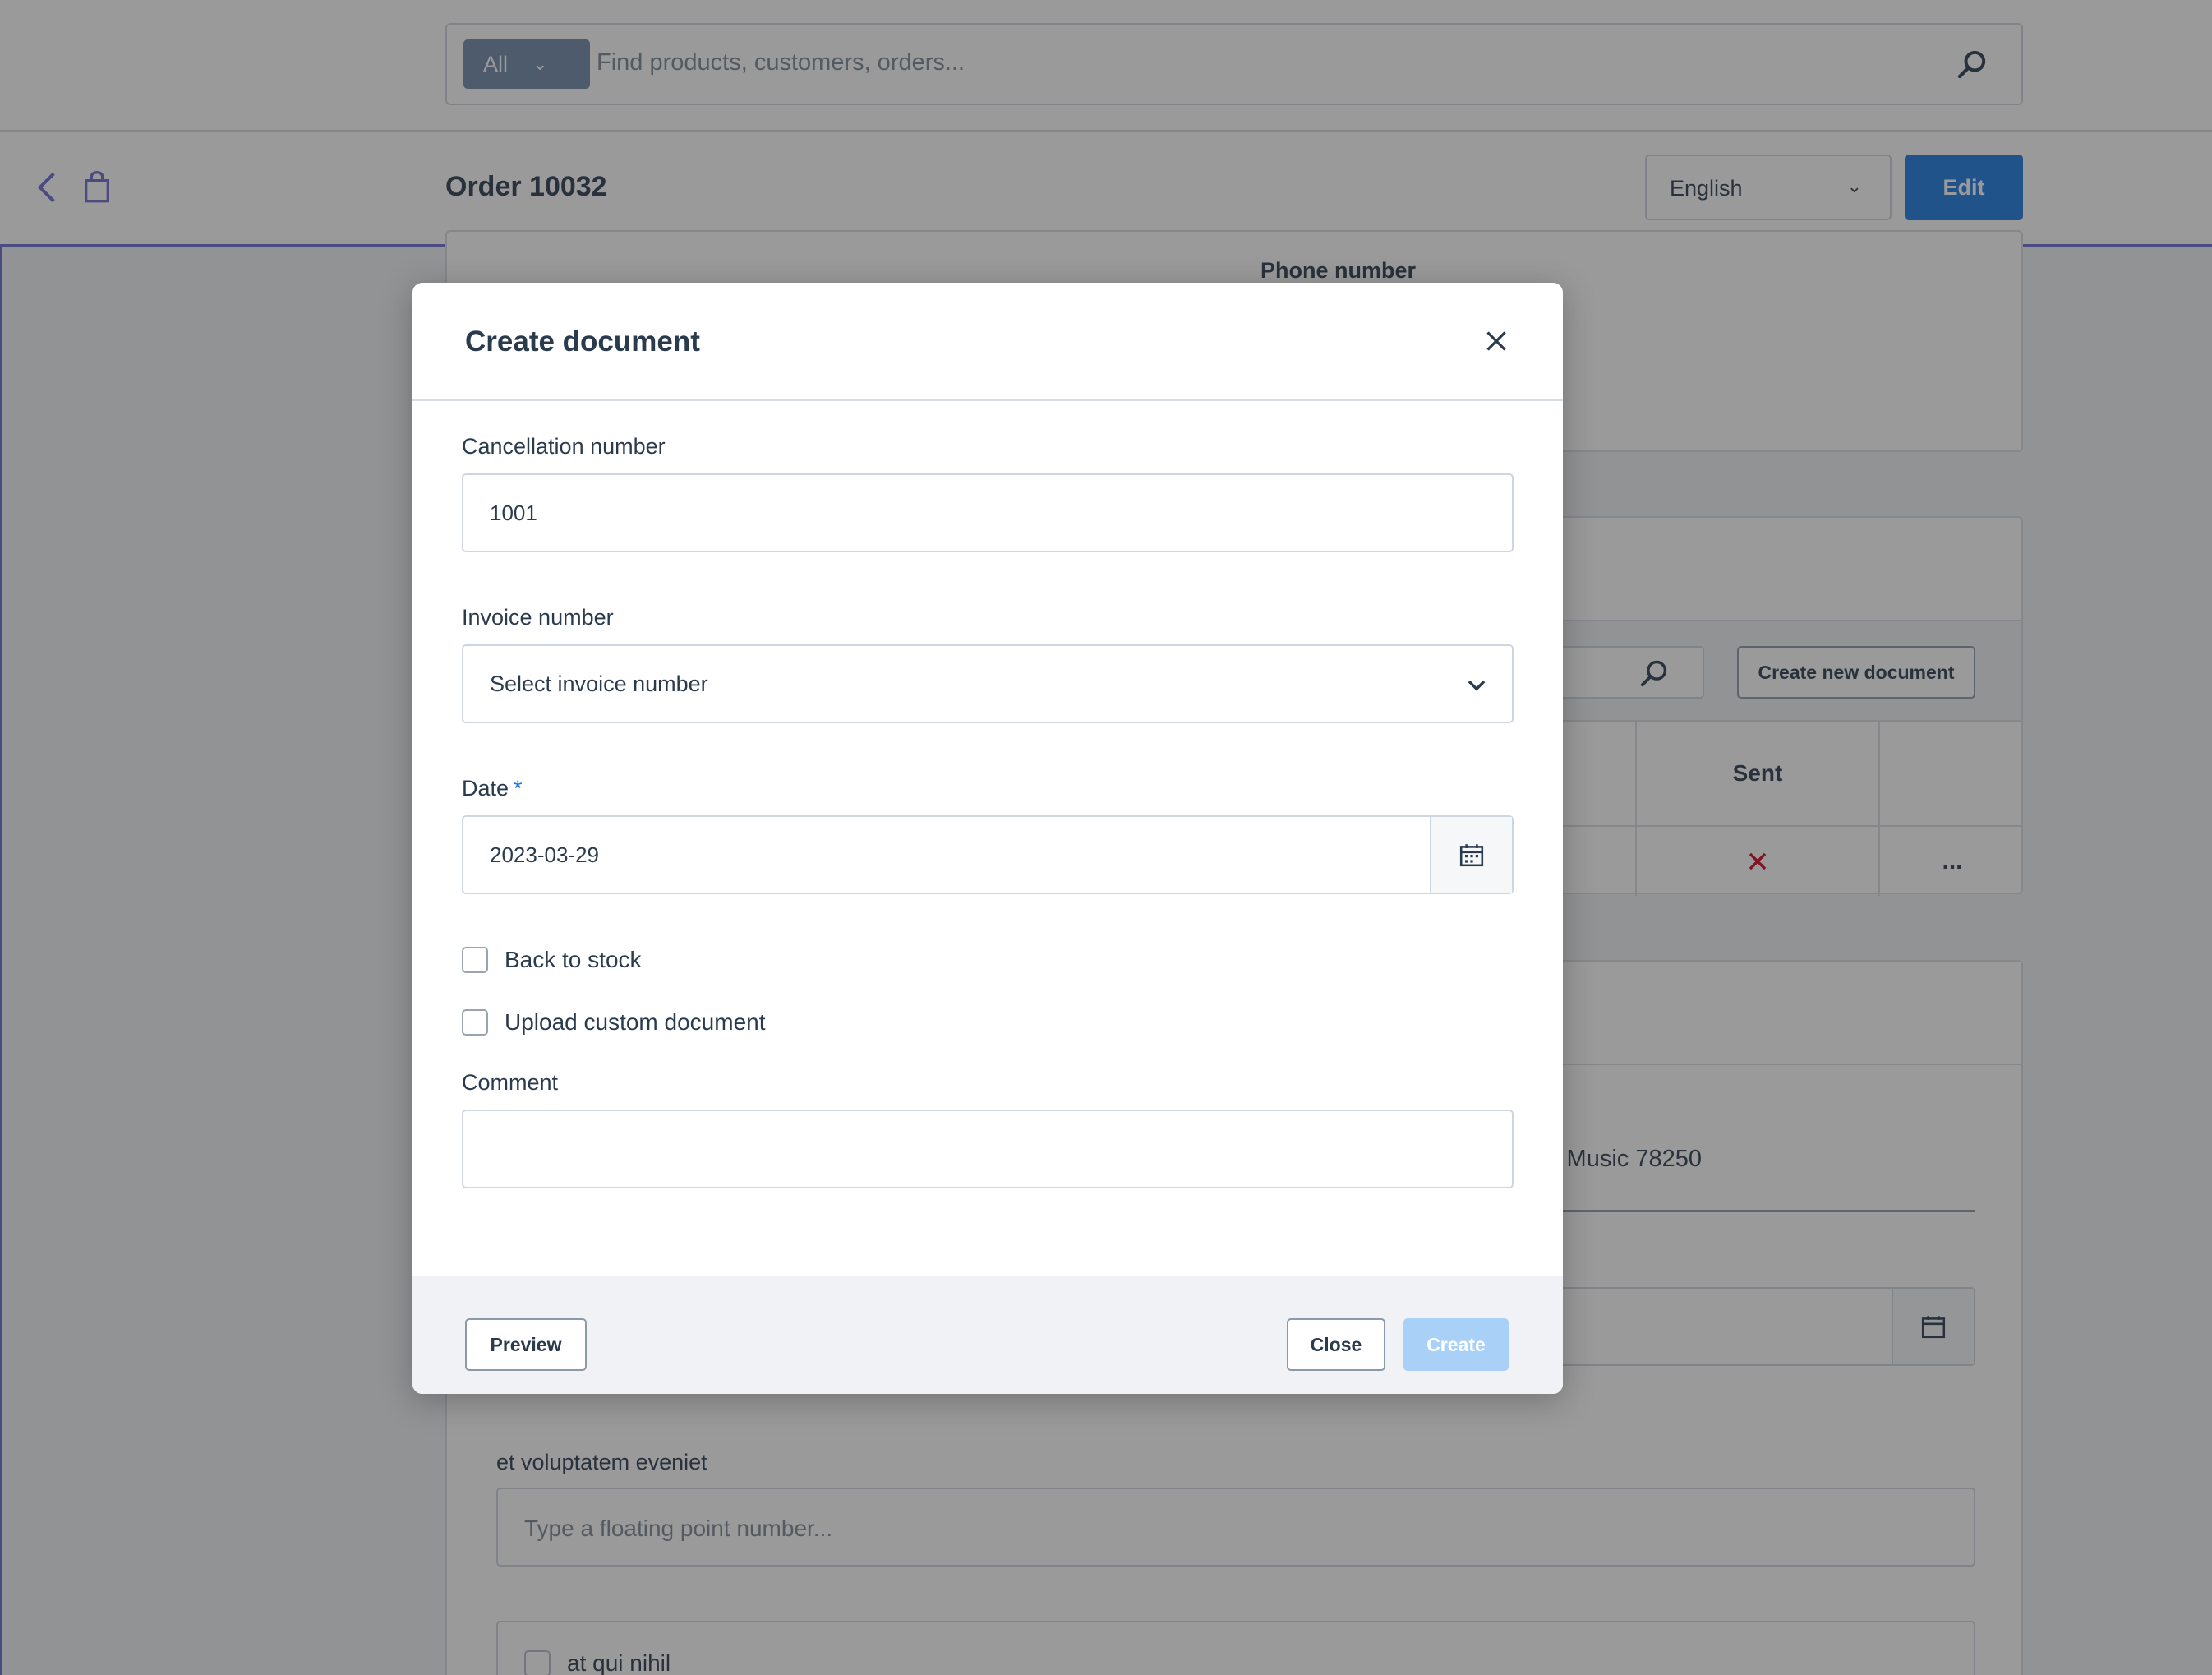  Describe the element at coordinates (475, 960) in the screenshot. I see `back-to-stock-checkbox` at that location.